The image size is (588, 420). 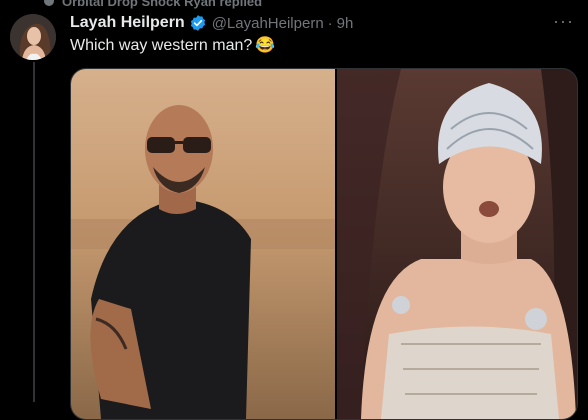 I want to click on reply-icon, so click(x=49, y=3).